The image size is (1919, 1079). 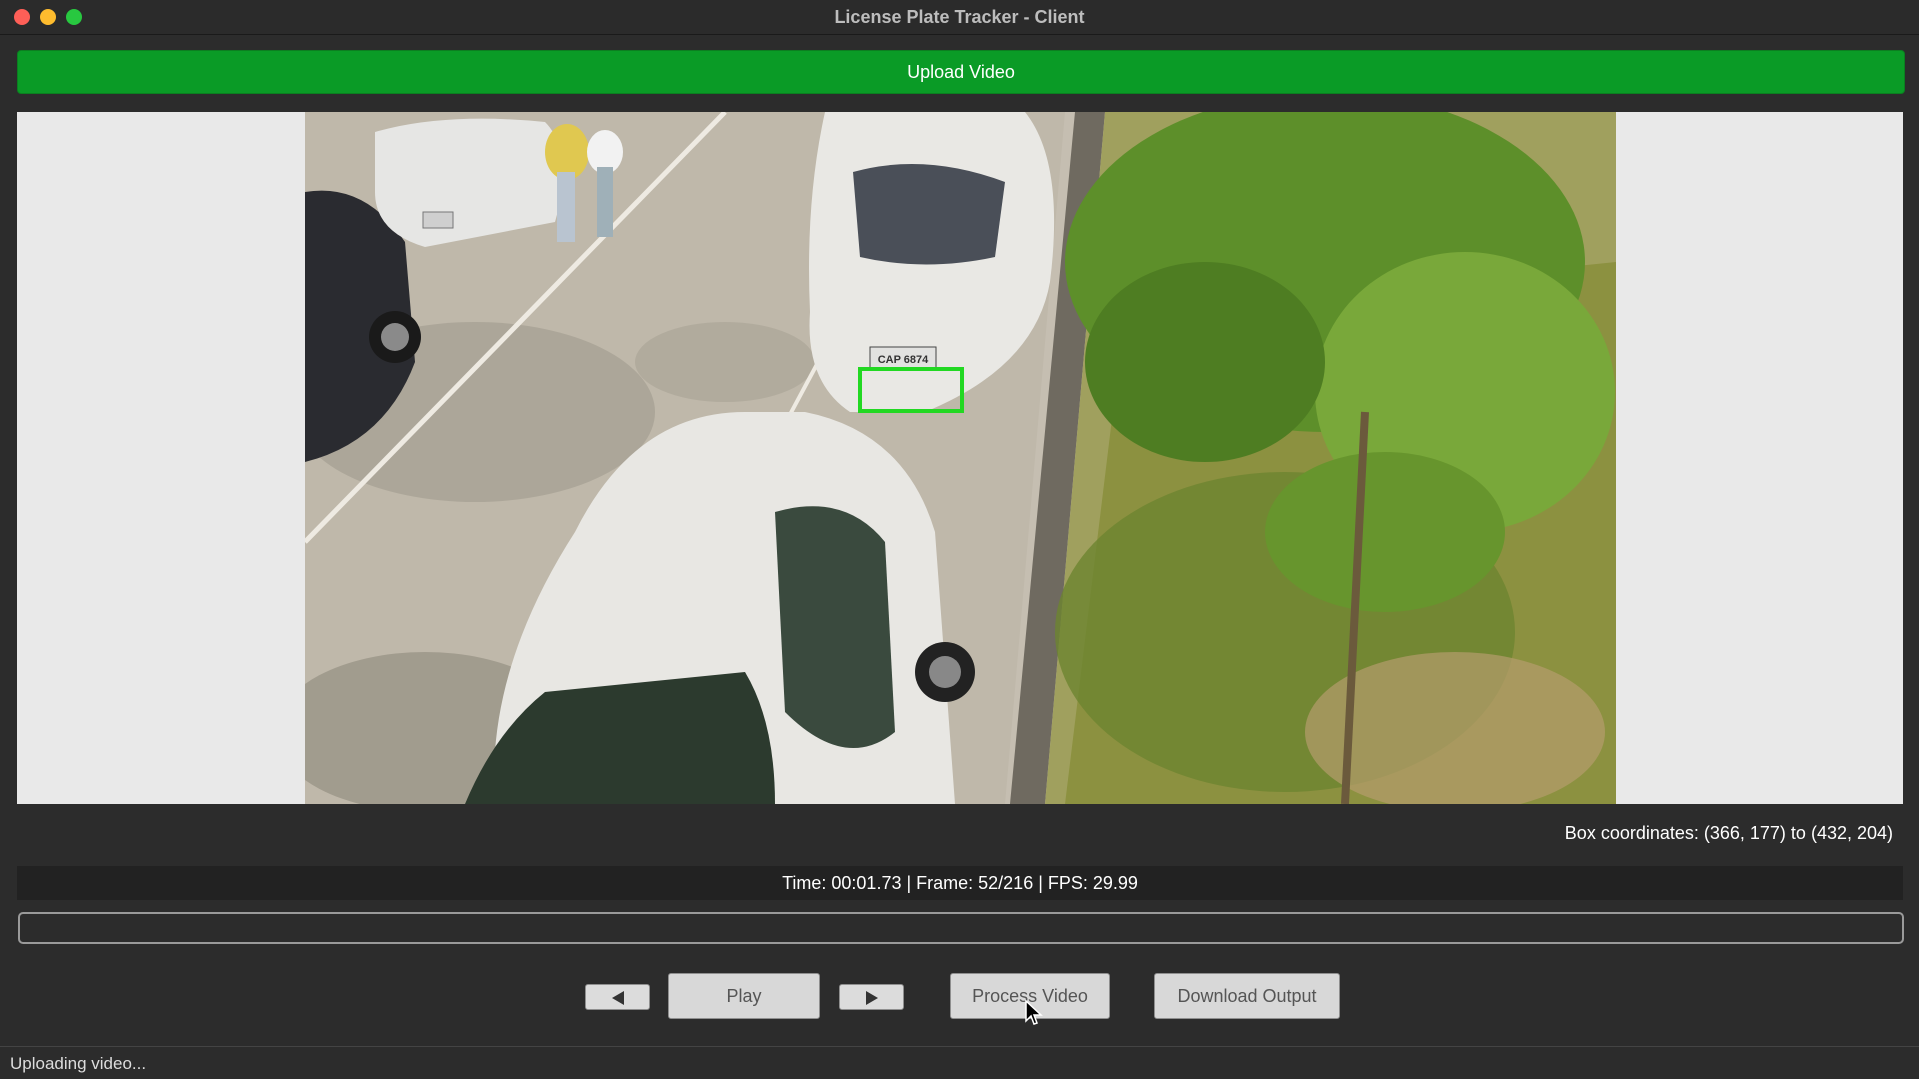 I want to click on upload-video-button: Upload Video, so click(x=961, y=72).